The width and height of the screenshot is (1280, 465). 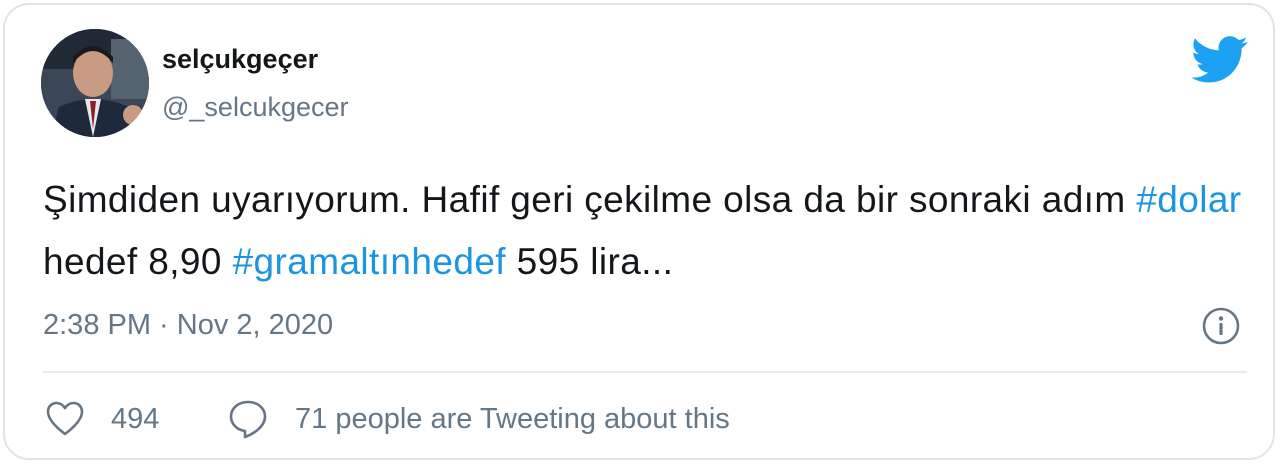 I want to click on author-display-name: selçukgeçer, so click(x=240, y=59).